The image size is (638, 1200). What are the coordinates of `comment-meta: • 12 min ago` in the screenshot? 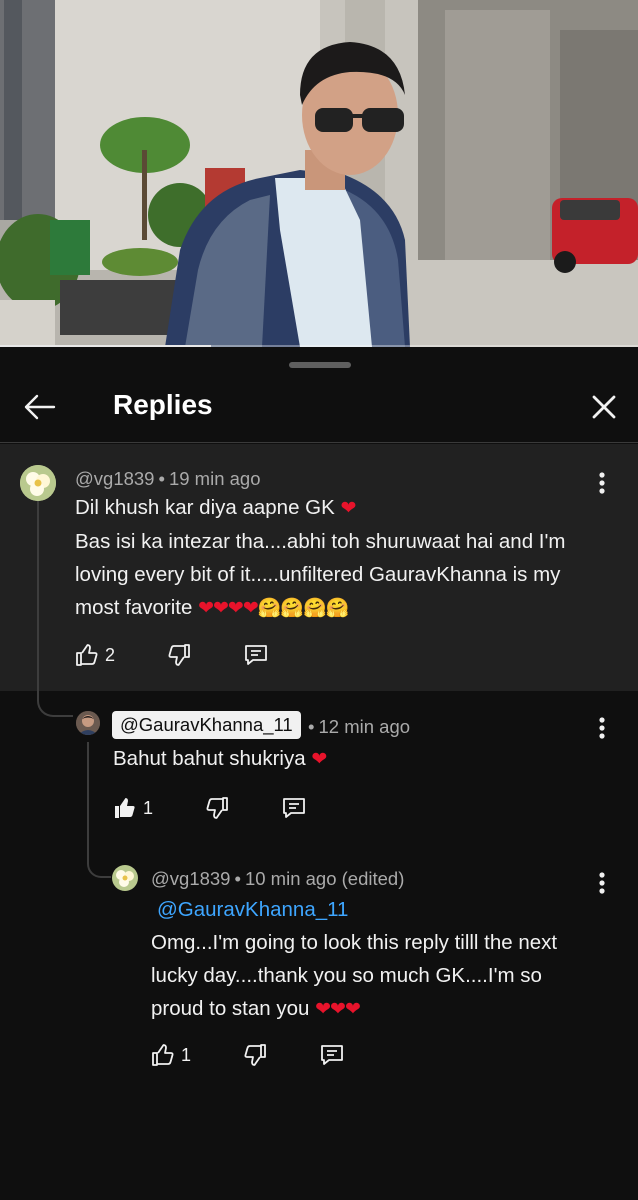 It's located at (359, 726).